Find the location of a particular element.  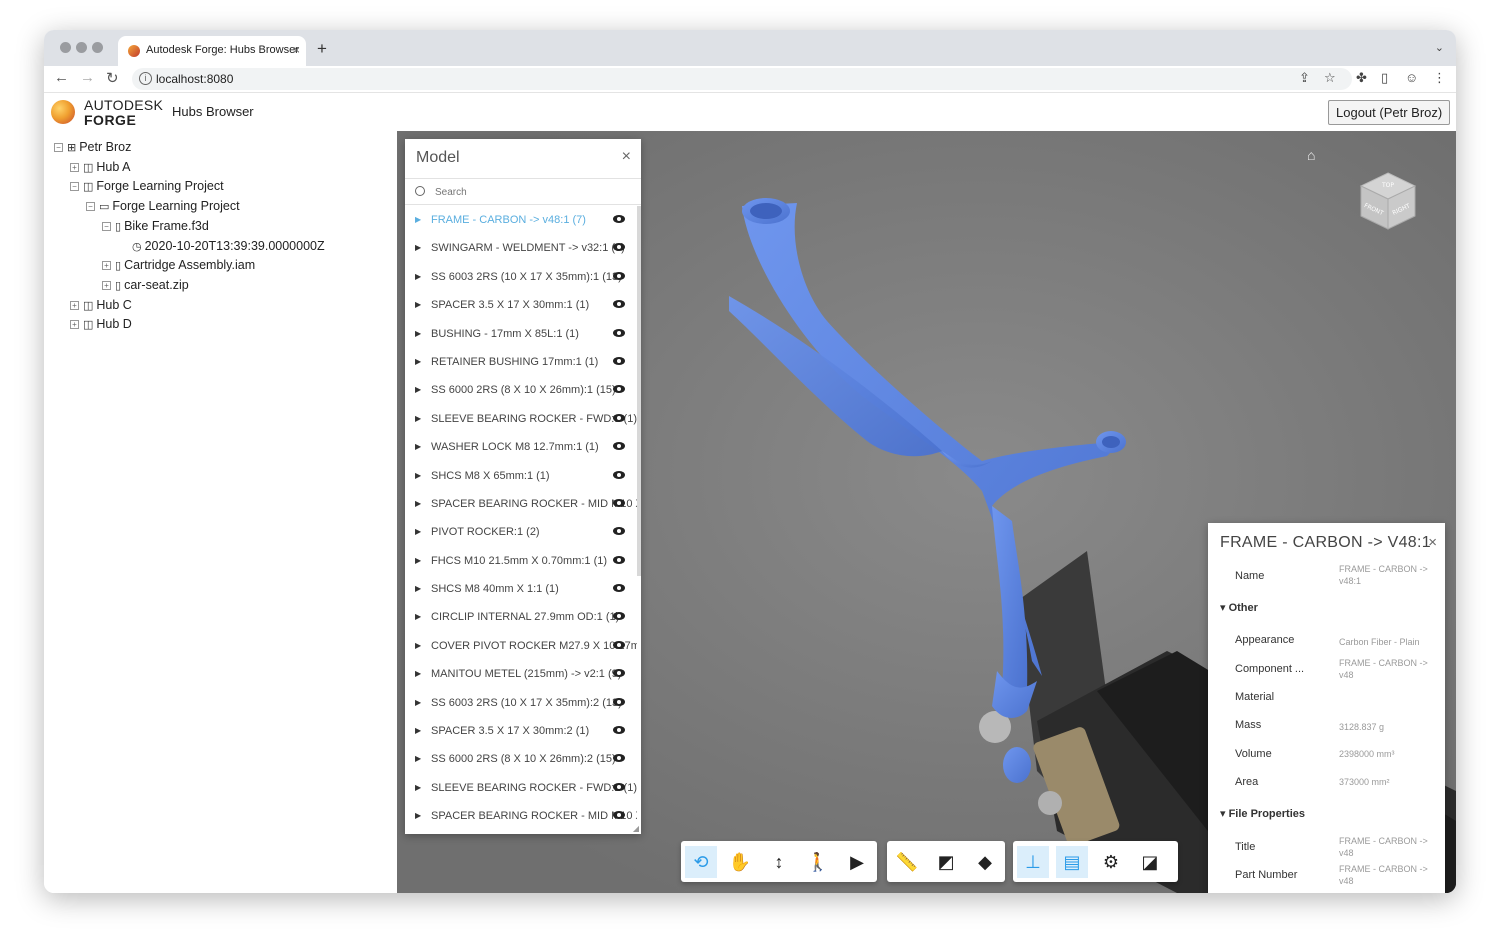

logout-button: Logout (Petr Broz) is located at coordinates (1389, 112).